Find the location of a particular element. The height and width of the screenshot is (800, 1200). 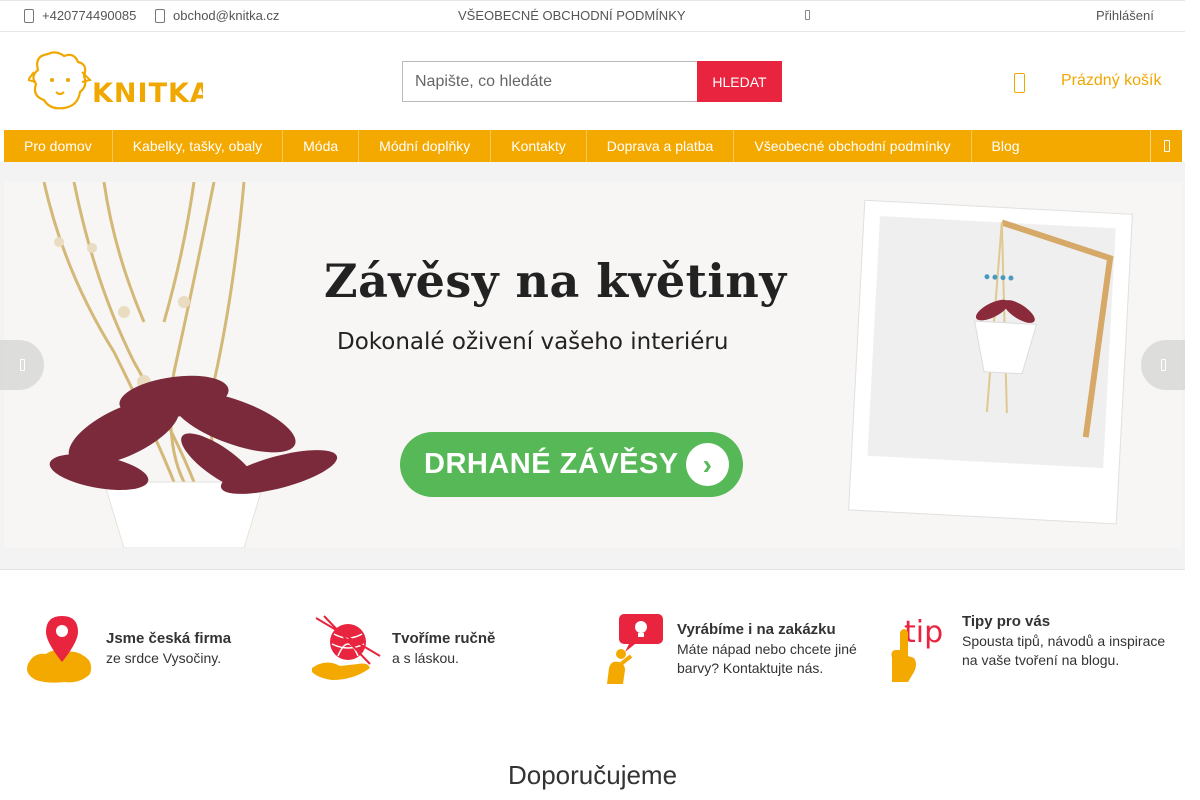

menu-icon is located at coordinates (1166, 146).